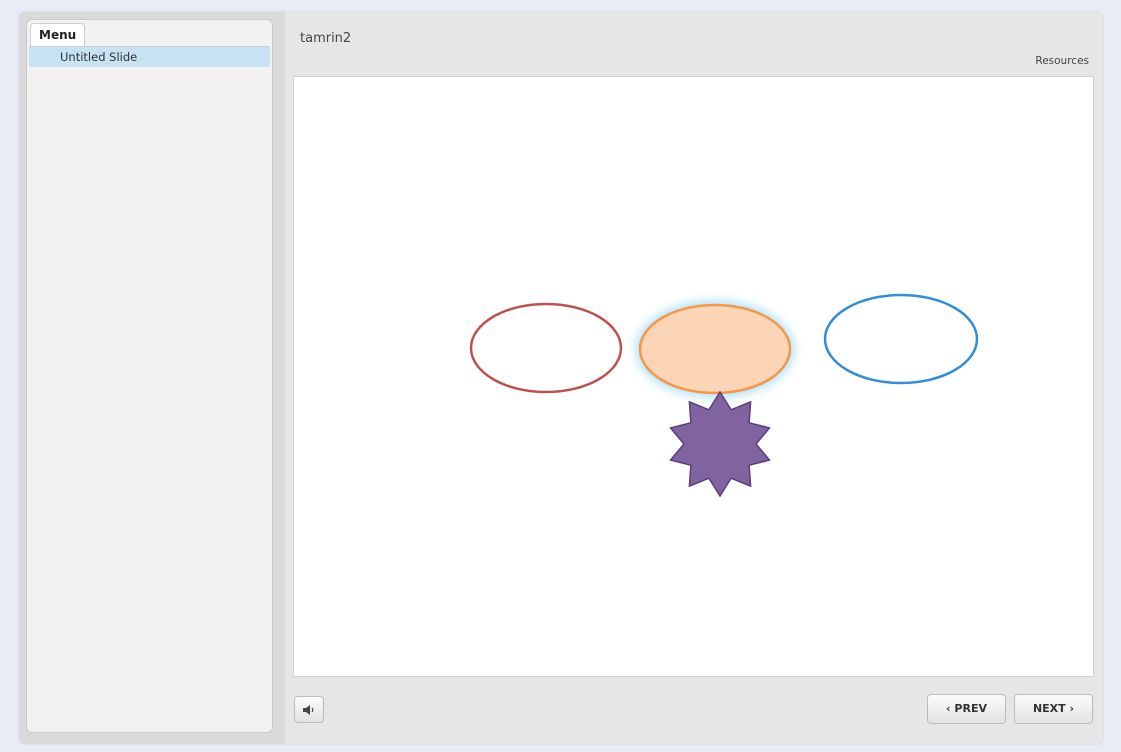 The image size is (1121, 752). Describe the element at coordinates (1072, 708) in the screenshot. I see `chevron-right-icon: ›` at that location.